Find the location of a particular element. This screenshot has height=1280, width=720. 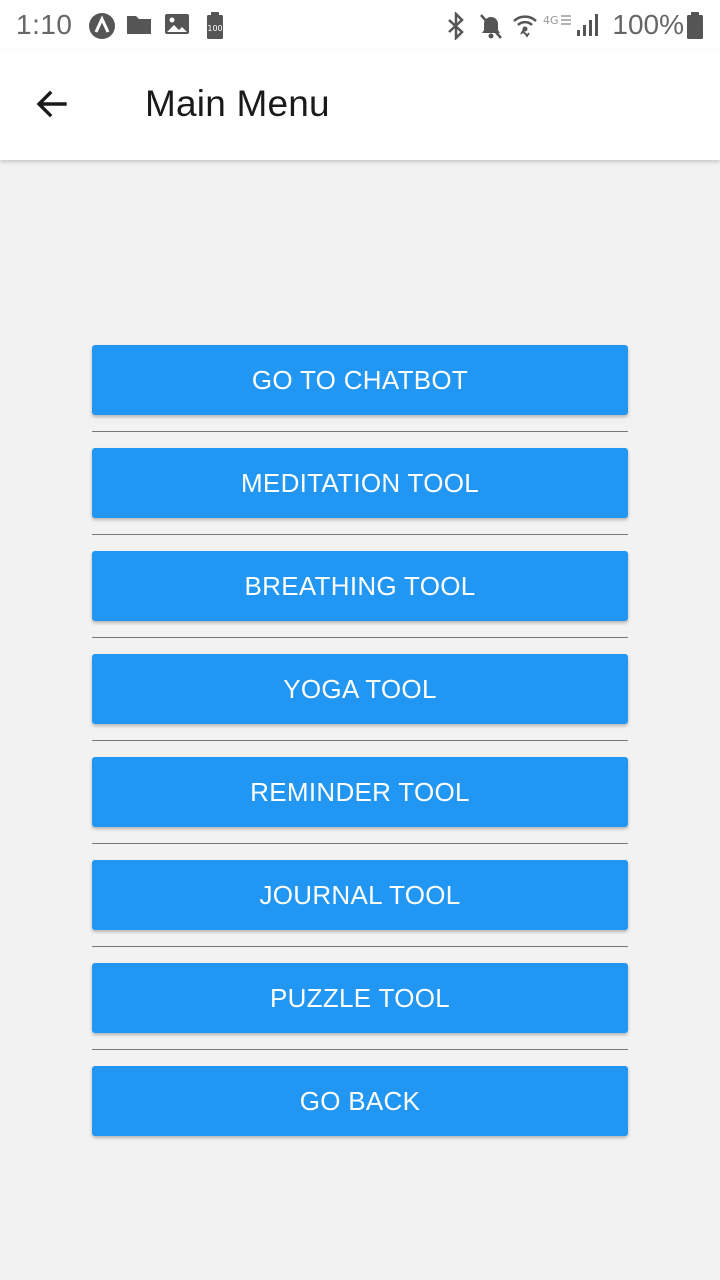

menu-item: BREATHING TOOL is located at coordinates (360, 602).